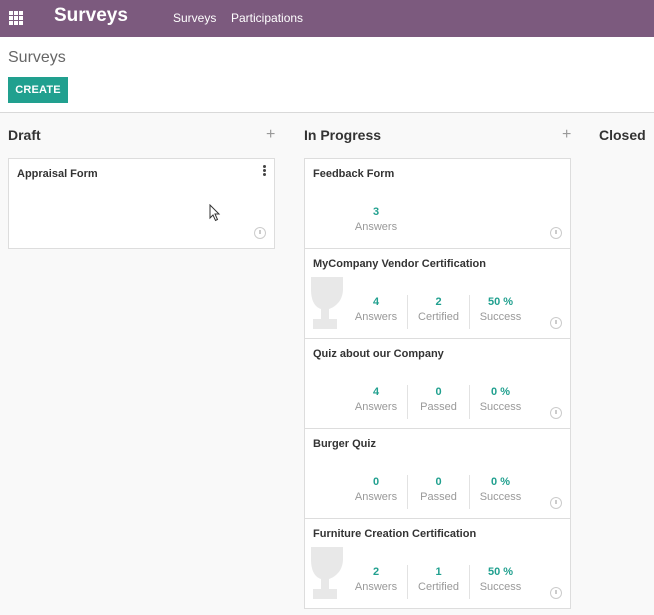  Describe the element at coordinates (327, 18) in the screenshot. I see `top-navbar: Surveys Surveys Participations` at that location.